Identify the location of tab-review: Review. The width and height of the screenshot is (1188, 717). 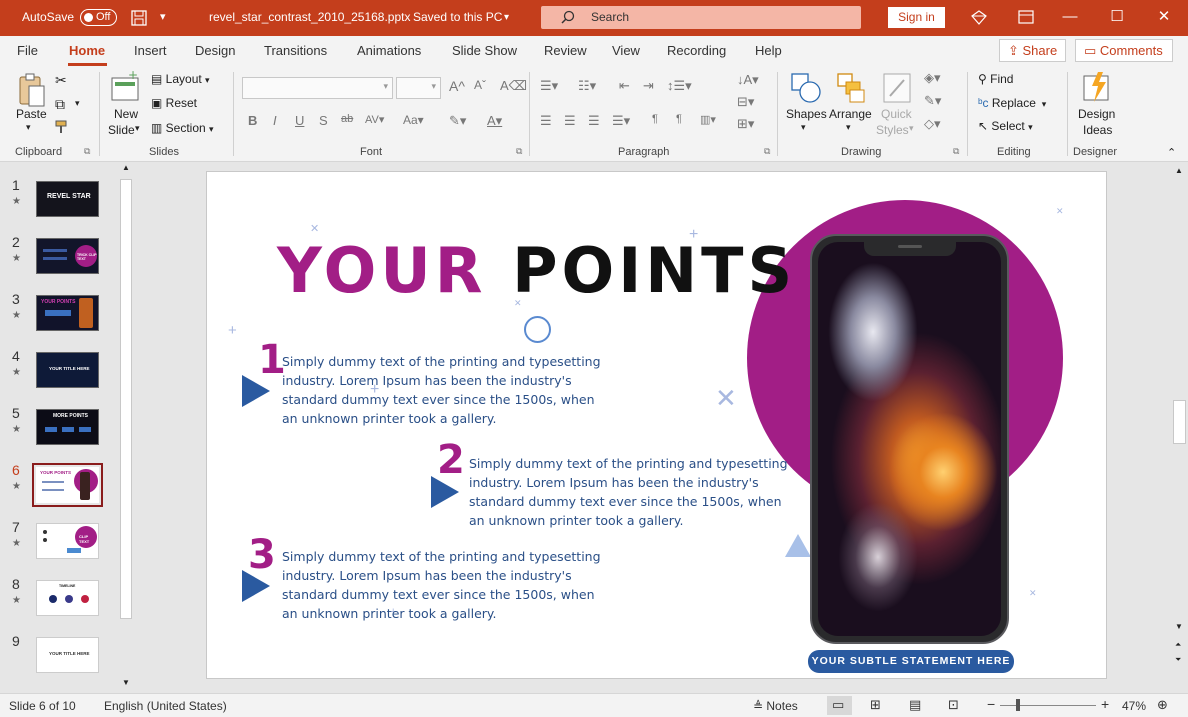
(565, 50).